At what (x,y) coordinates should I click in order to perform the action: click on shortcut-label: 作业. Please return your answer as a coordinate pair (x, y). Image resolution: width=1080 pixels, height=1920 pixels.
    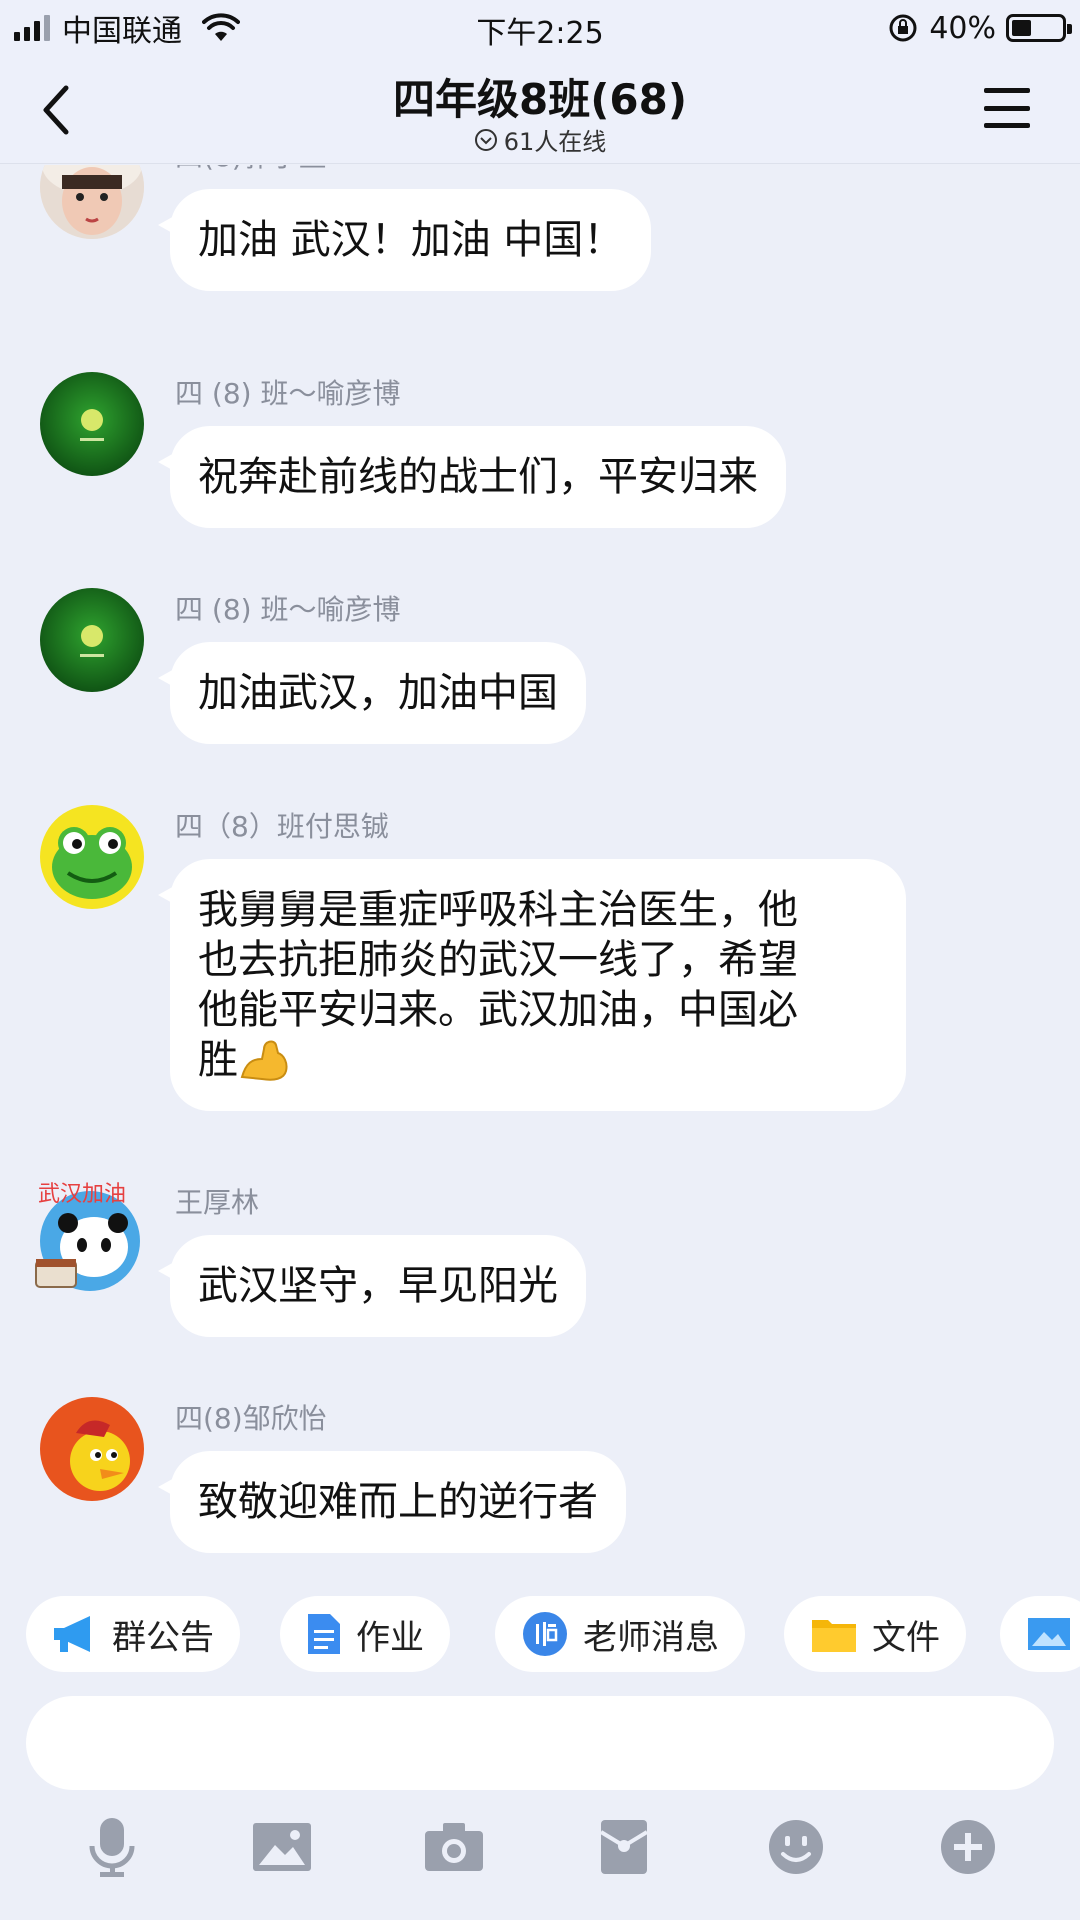
    Looking at the image, I should click on (390, 1637).